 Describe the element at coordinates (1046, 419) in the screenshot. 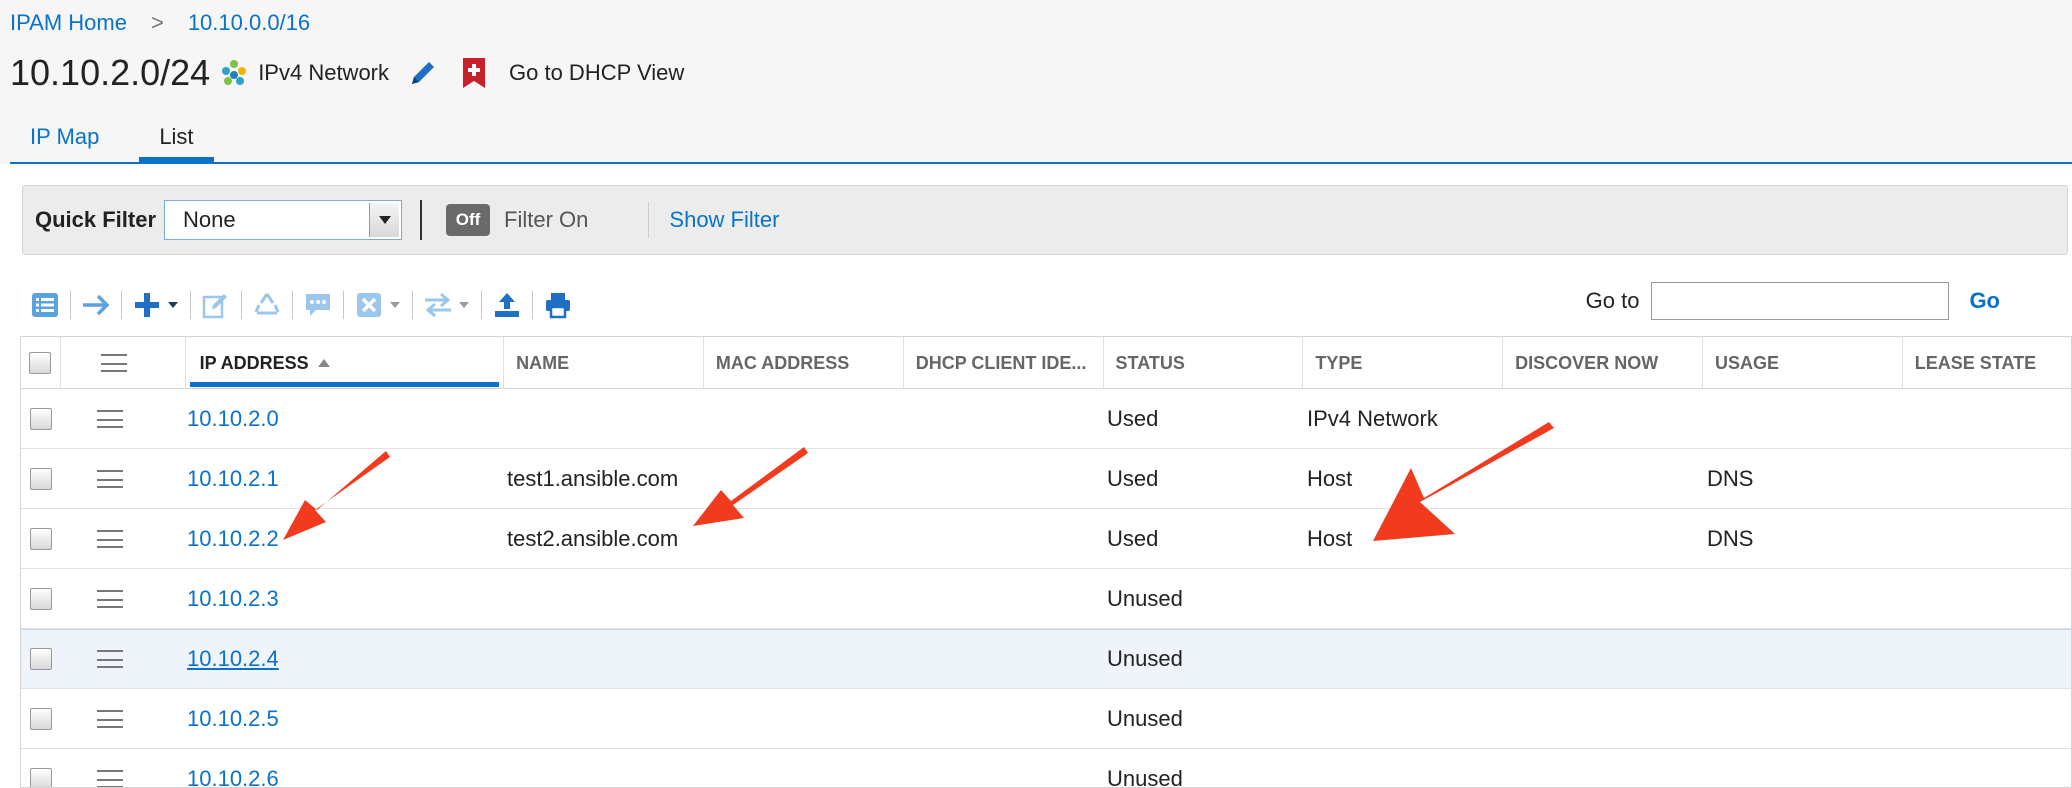

I see `table-row: 10.10.2.0 Used IPv4 Network` at that location.